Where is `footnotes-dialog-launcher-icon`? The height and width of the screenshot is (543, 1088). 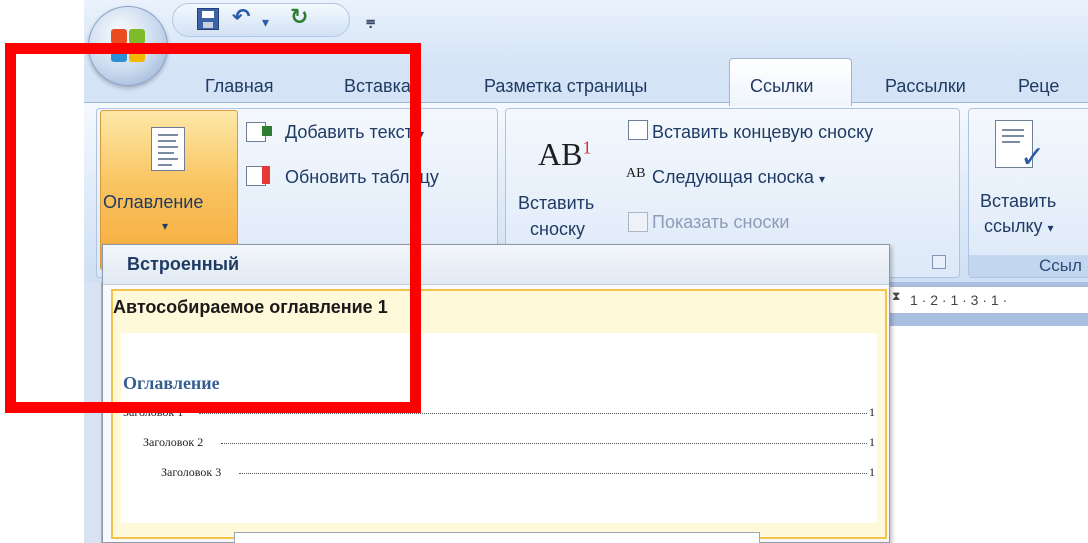 footnotes-dialog-launcher-icon is located at coordinates (939, 262).